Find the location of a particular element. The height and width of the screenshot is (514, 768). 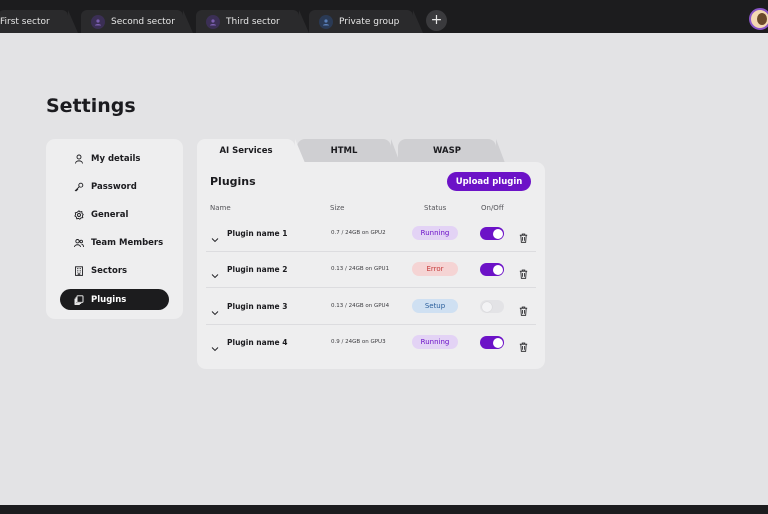

sidebar-item-my-details: My details is located at coordinates (114, 158).